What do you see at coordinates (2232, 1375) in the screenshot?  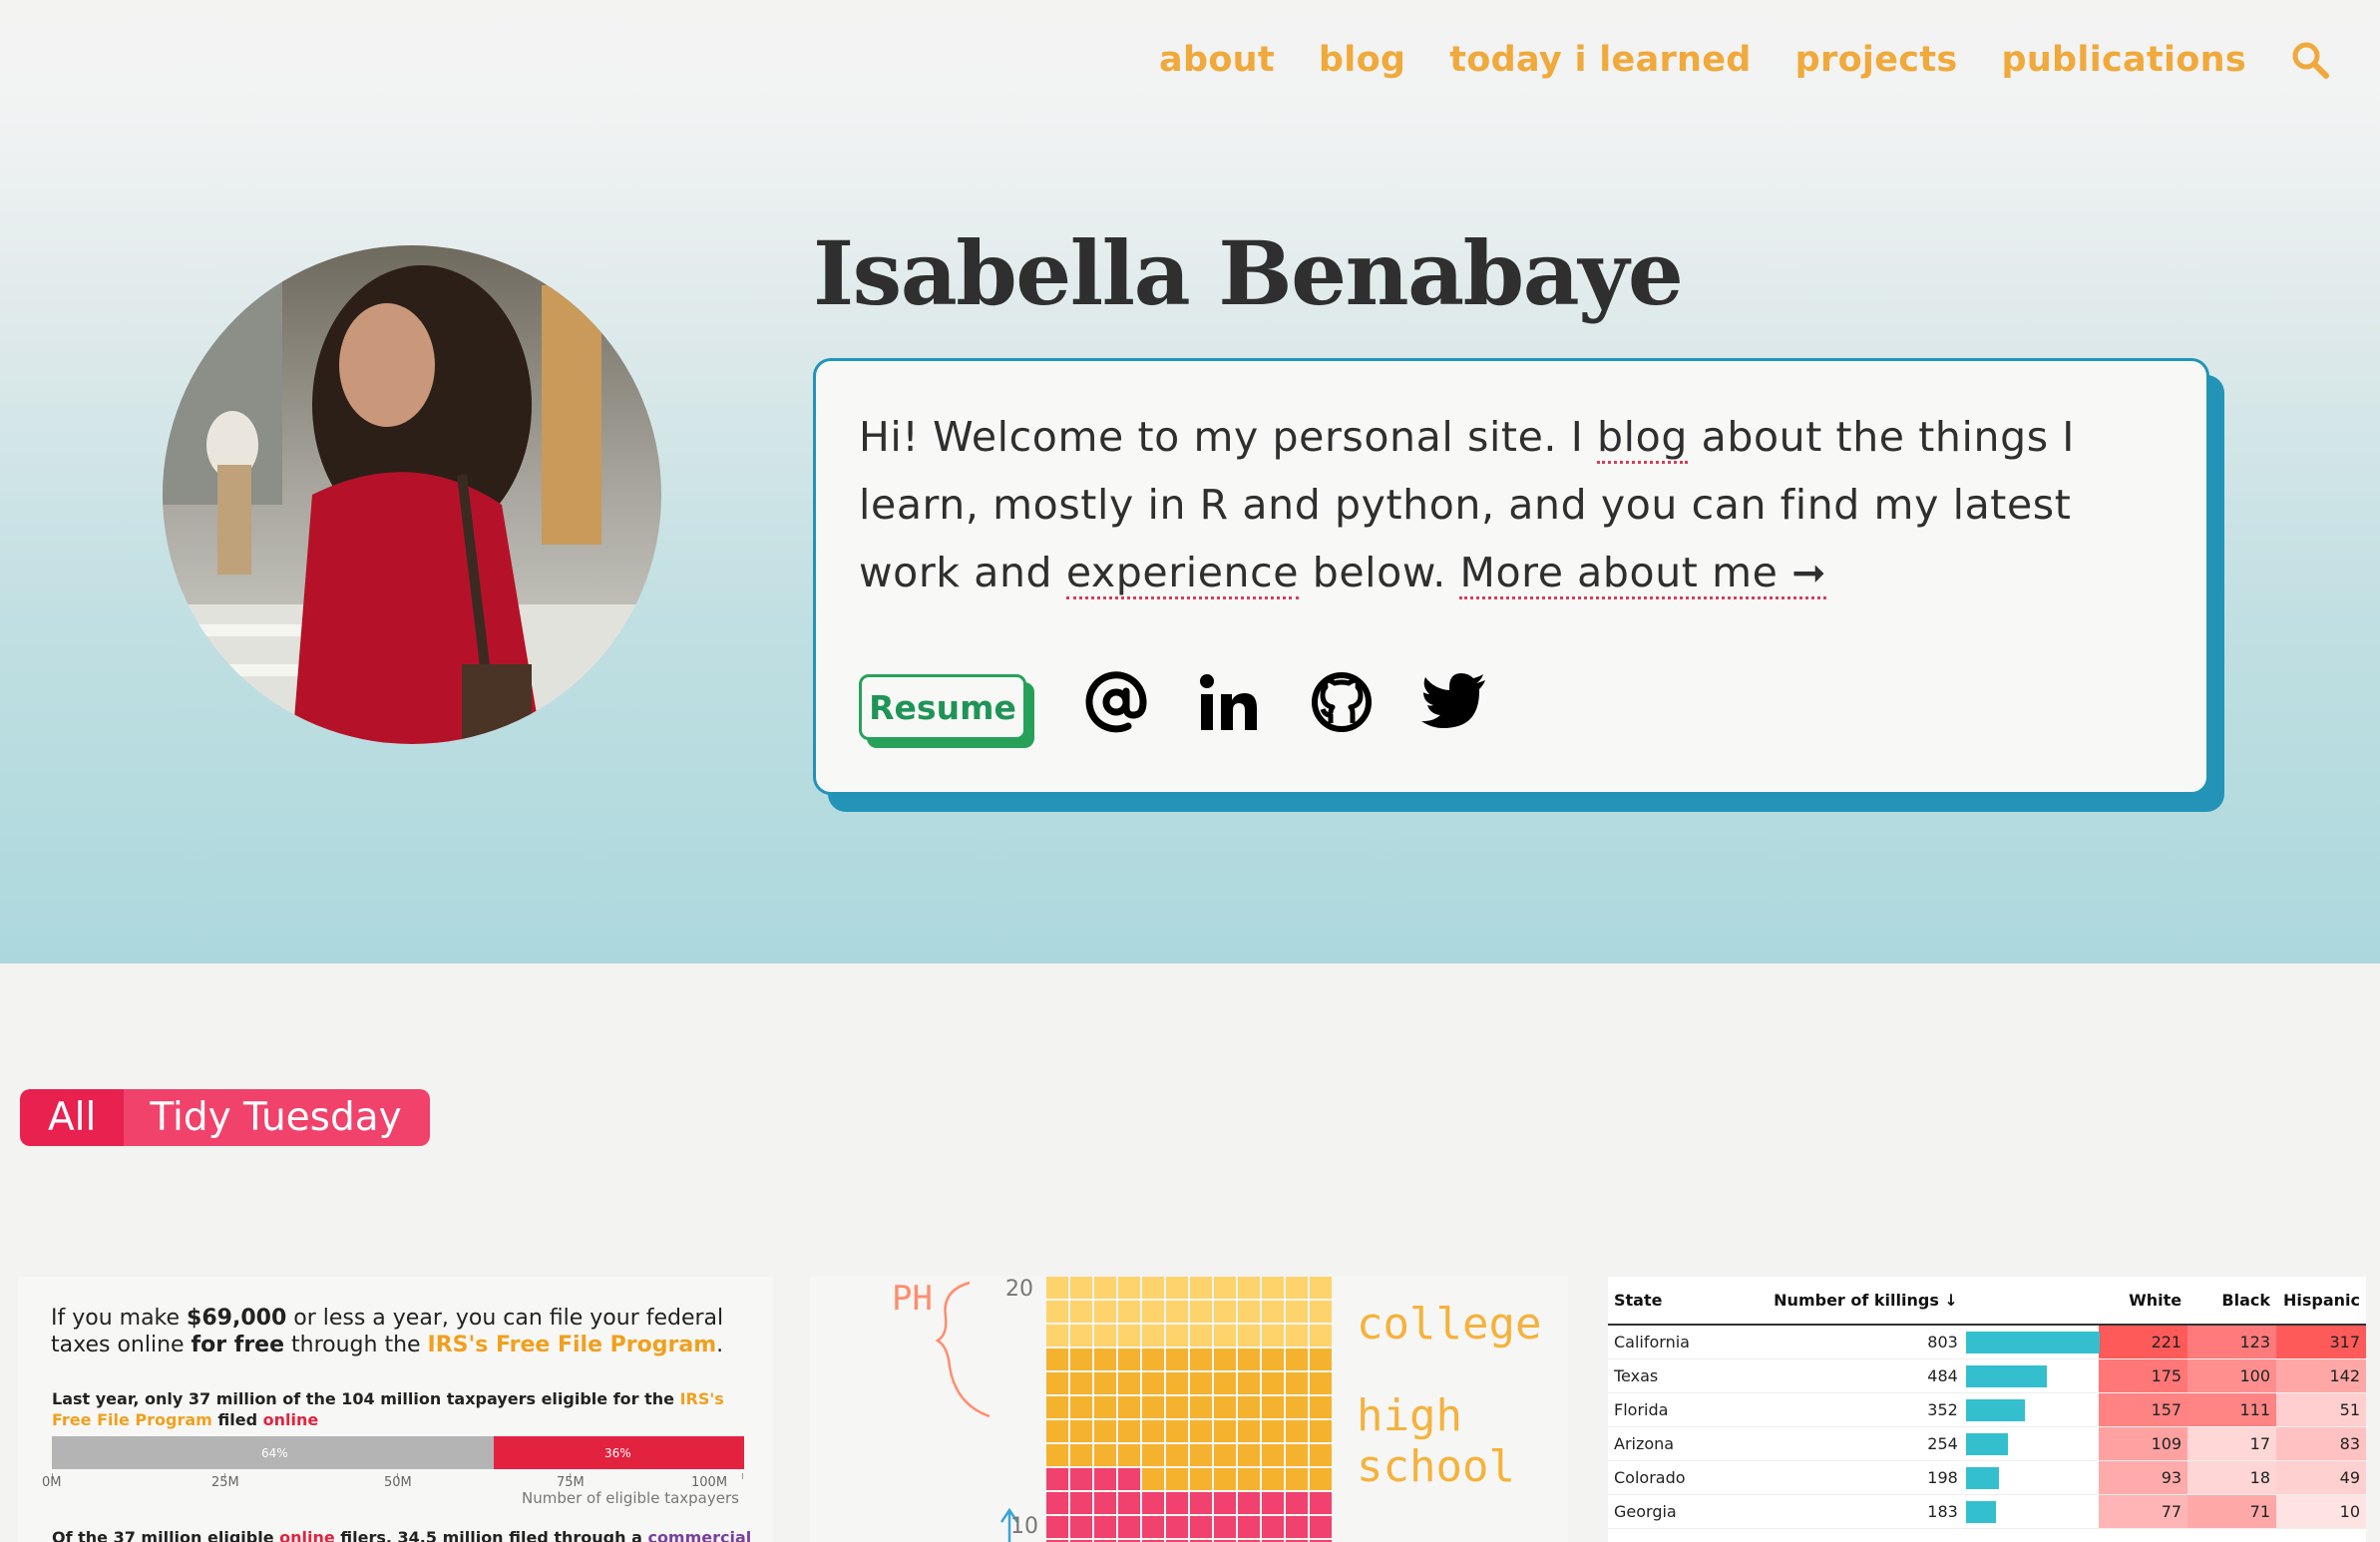 I see `cell-black: 100` at bounding box center [2232, 1375].